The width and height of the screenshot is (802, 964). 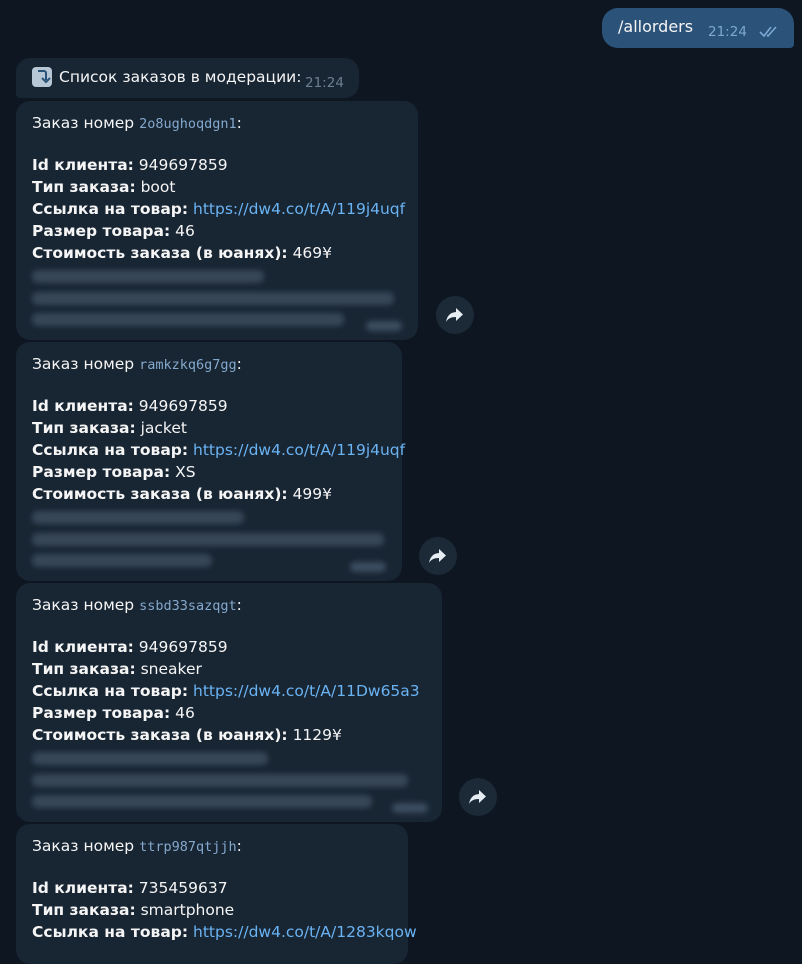 What do you see at coordinates (137, 605) in the screenshot?
I see `order-title: Заказ номер ssbd33sazqgt:` at bounding box center [137, 605].